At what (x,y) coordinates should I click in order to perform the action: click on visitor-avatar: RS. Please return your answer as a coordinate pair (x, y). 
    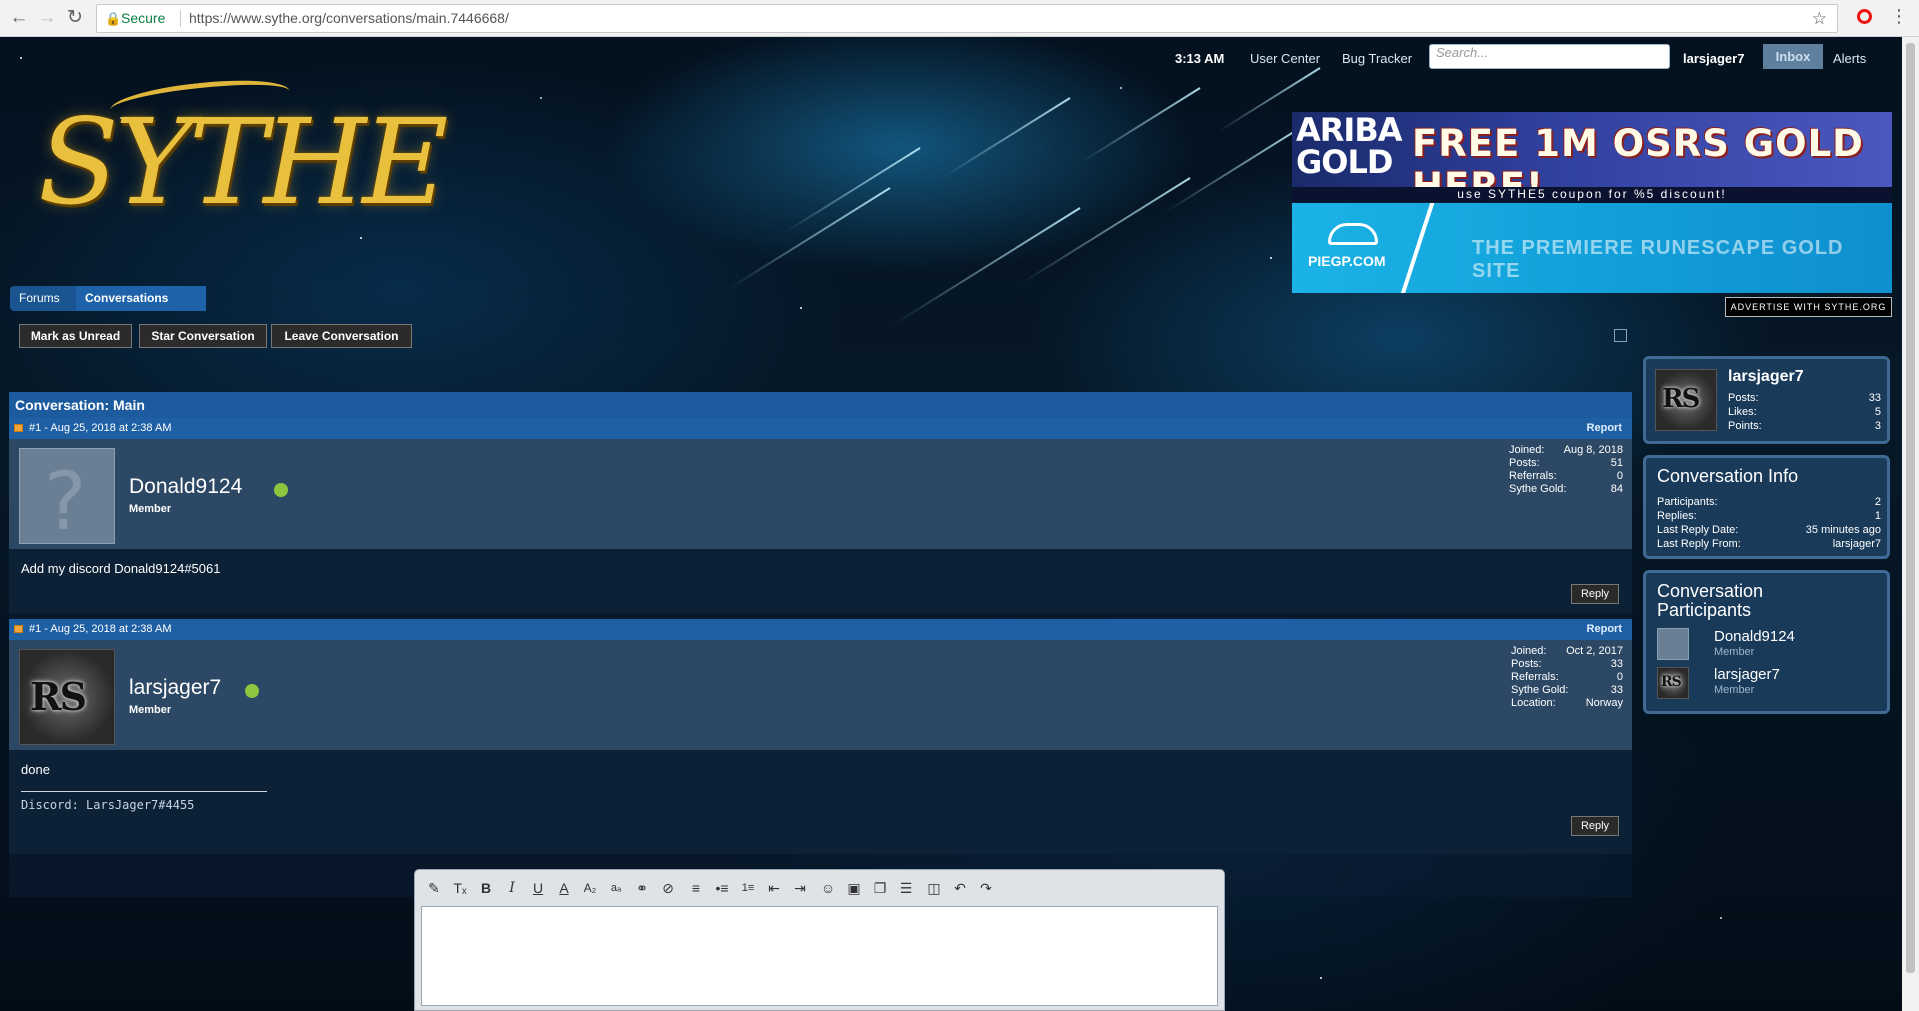
    Looking at the image, I should click on (1686, 400).